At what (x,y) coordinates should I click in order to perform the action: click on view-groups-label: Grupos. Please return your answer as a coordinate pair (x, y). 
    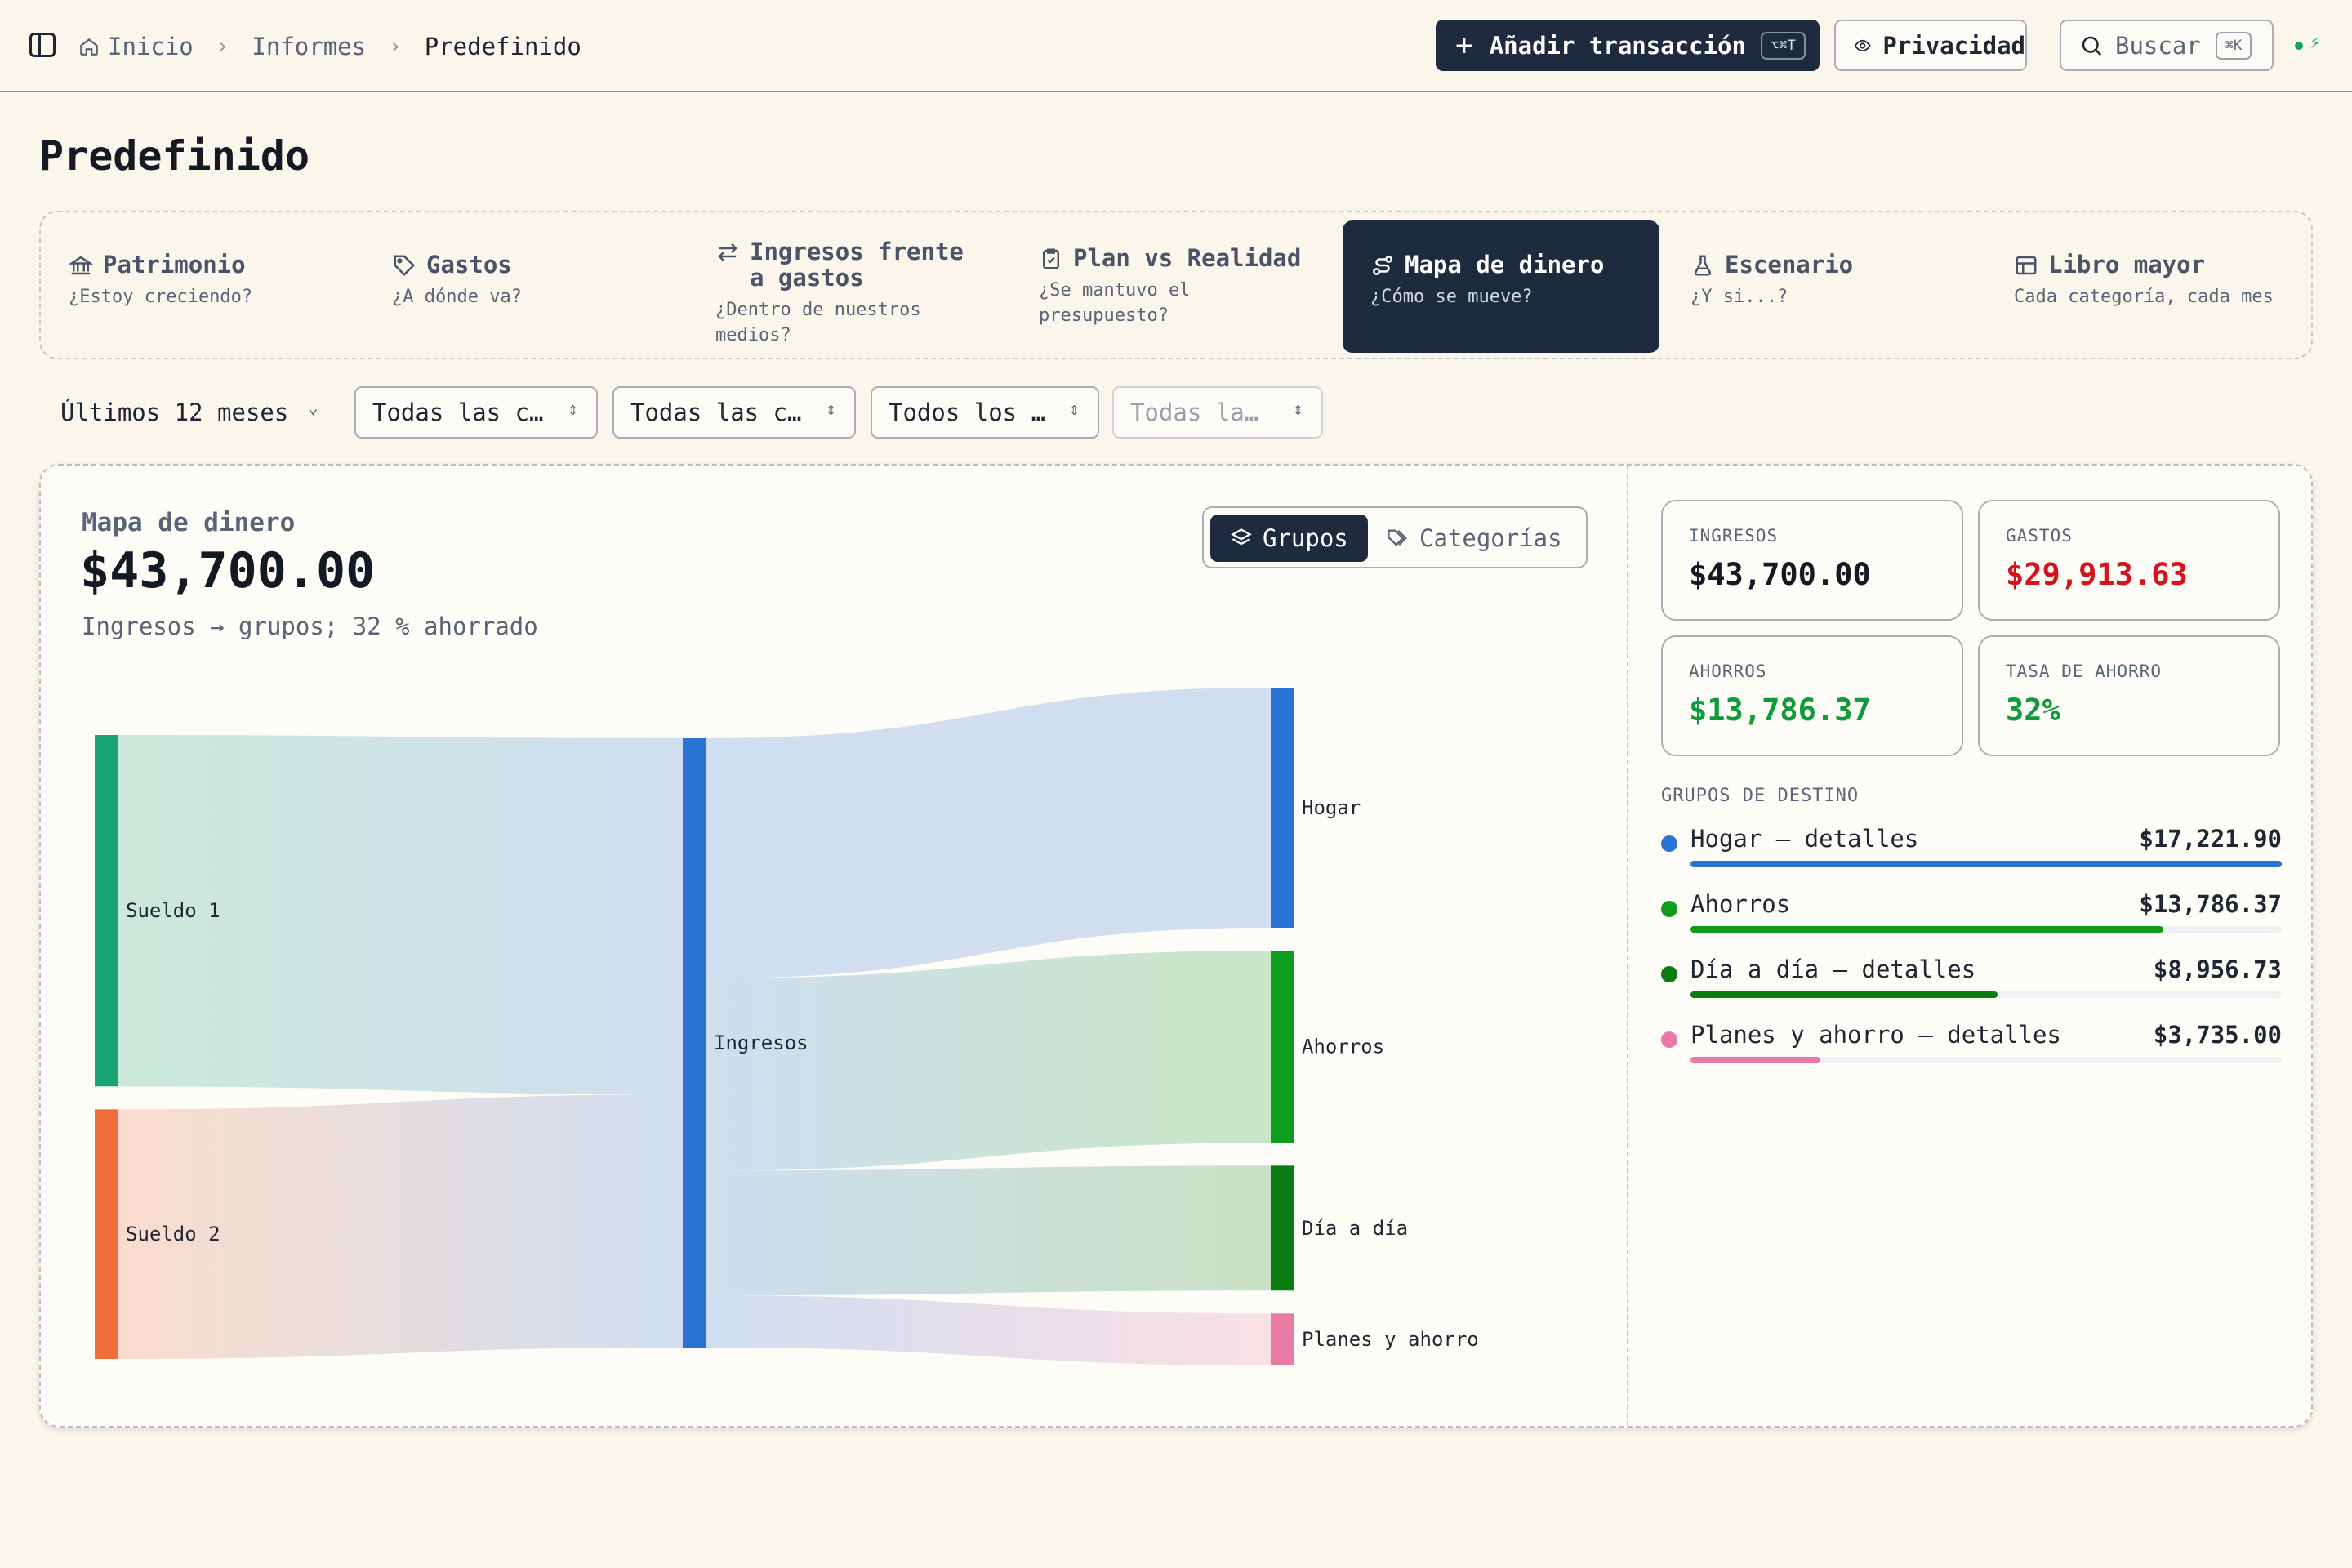
    Looking at the image, I should click on (1305, 538).